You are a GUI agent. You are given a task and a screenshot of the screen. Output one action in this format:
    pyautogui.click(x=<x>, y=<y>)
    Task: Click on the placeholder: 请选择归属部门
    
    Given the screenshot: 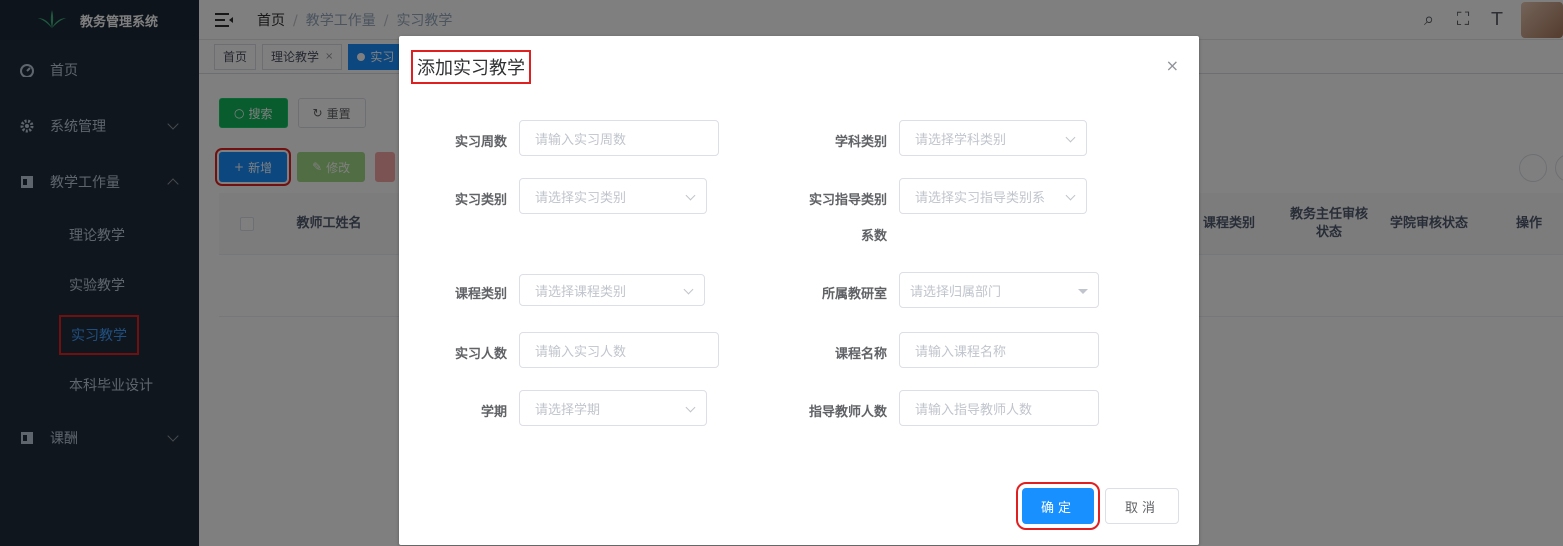 What is the action you would take?
    pyautogui.click(x=956, y=292)
    